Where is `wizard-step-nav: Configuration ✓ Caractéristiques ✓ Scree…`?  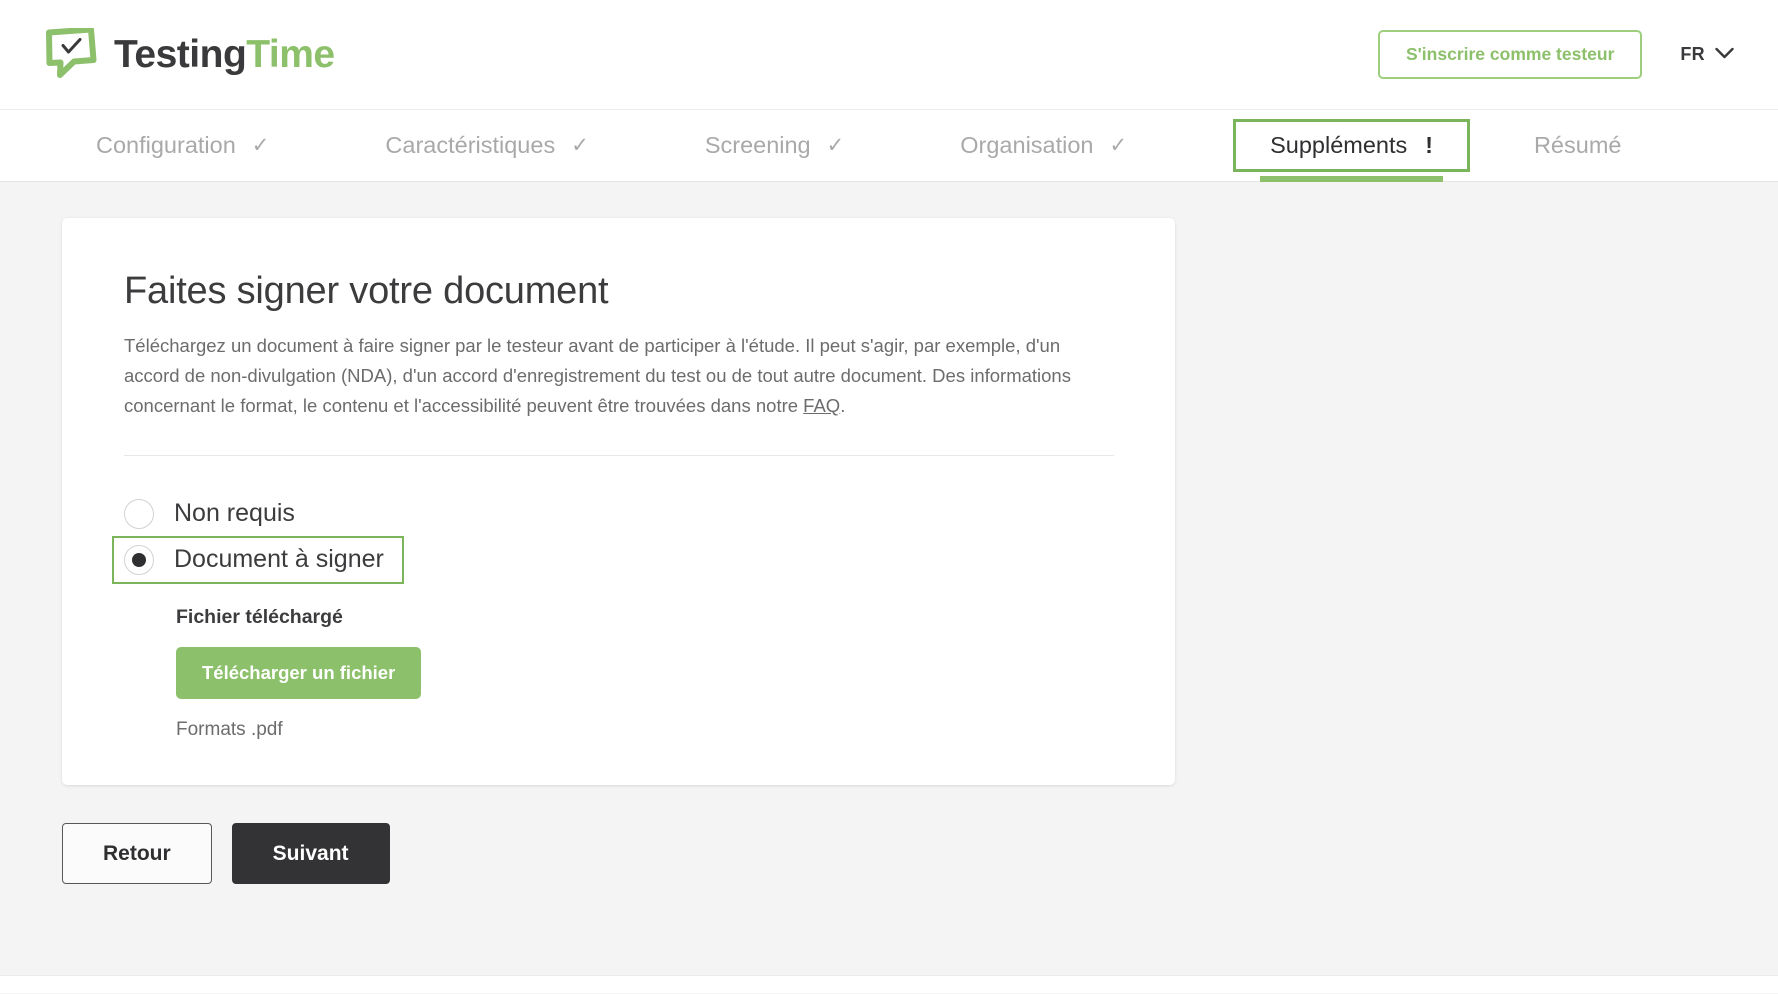 wizard-step-nav: Configuration ✓ Caractéristiques ✓ Scree… is located at coordinates (889, 147).